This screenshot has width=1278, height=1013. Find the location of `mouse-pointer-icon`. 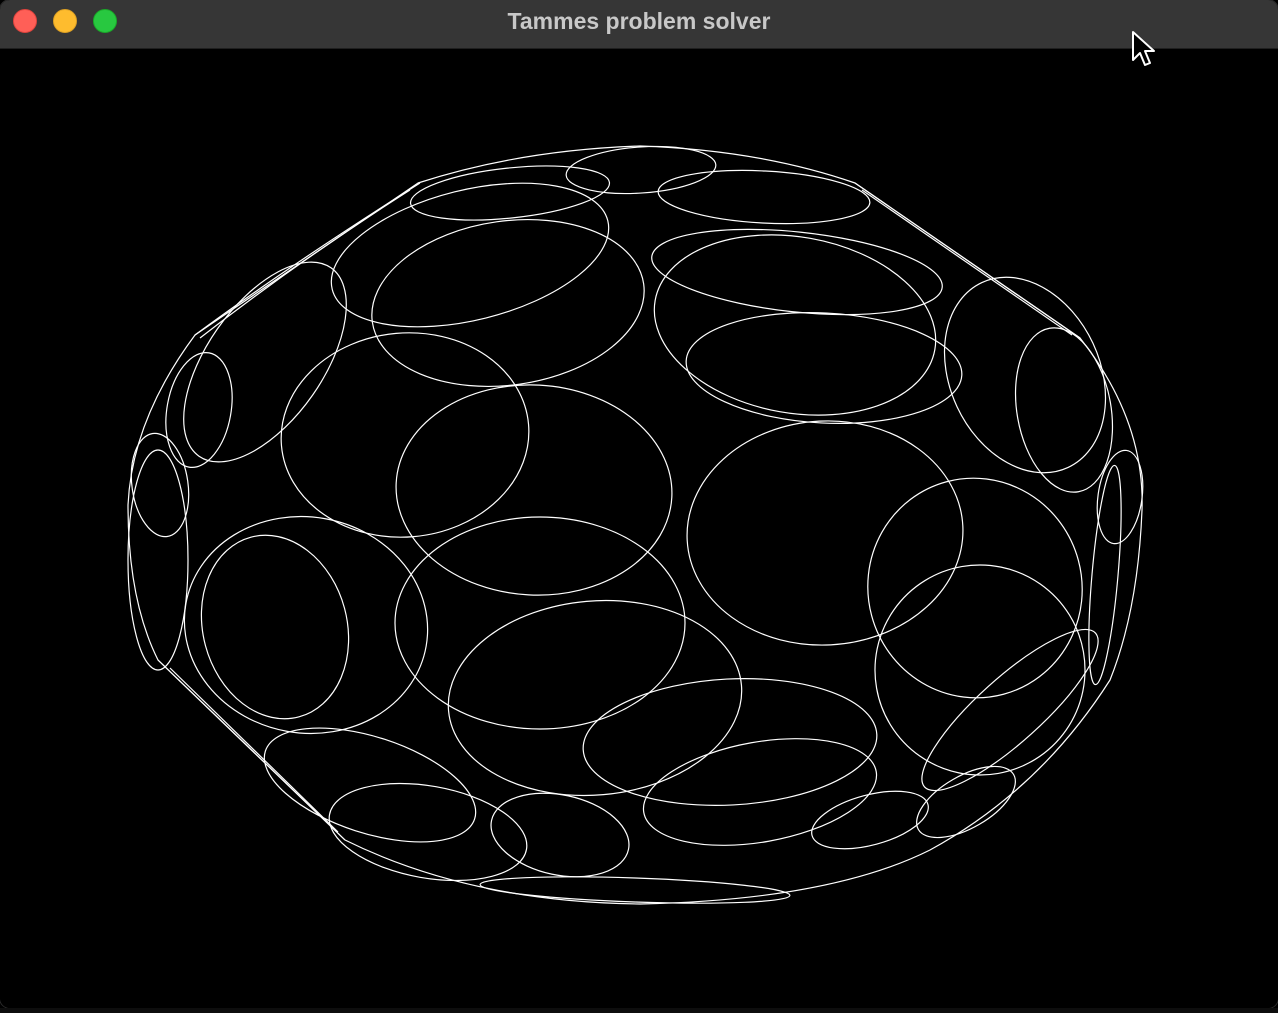

mouse-pointer-icon is located at coordinates (1143, 48).